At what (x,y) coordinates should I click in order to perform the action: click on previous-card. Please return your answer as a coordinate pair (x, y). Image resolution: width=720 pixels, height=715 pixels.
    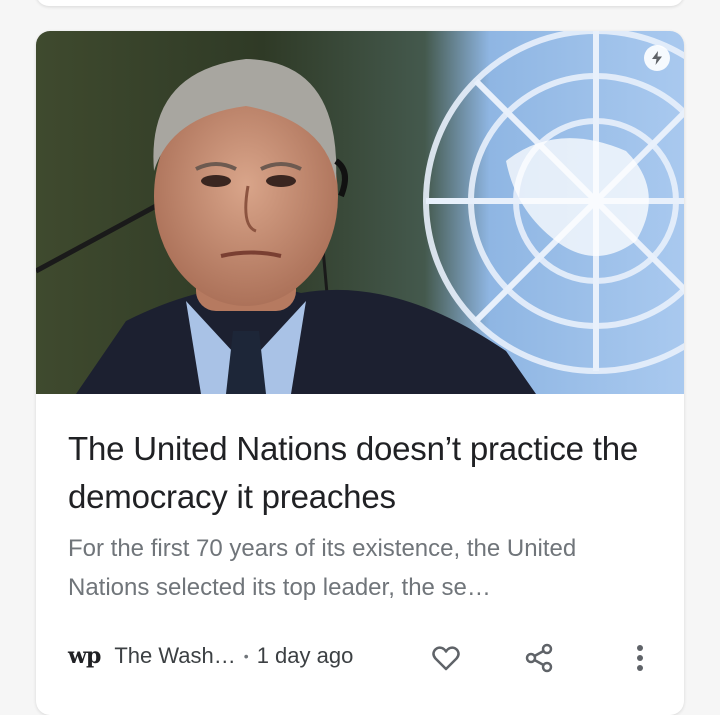
    Looking at the image, I should click on (360, 3).